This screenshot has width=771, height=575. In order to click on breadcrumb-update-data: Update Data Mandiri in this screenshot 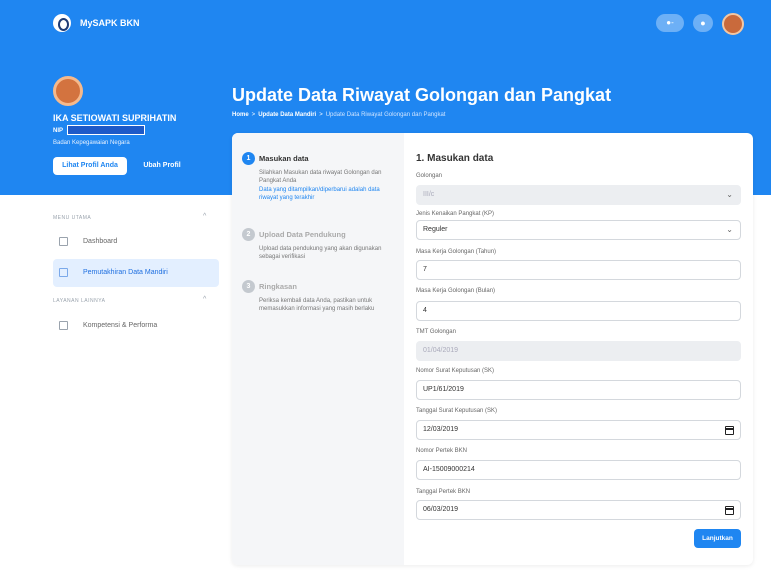, I will do `click(287, 115)`.